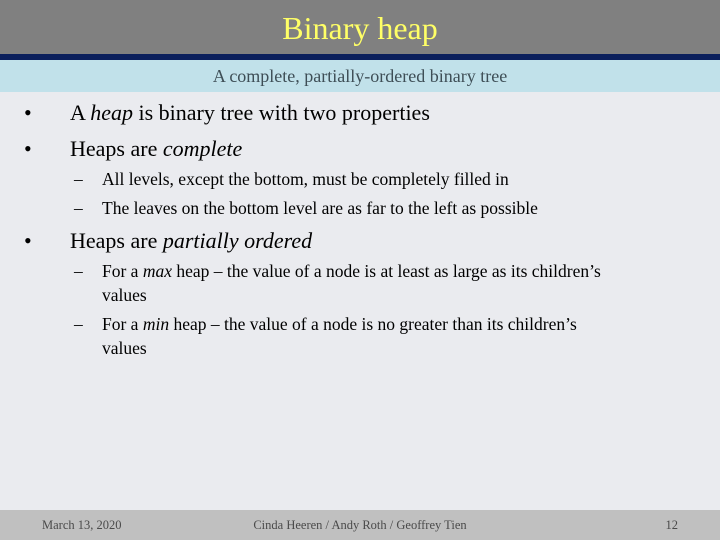 The image size is (720, 540). What do you see at coordinates (237, 240) in the screenshot?
I see `bullet-emphasis: partially ordered` at bounding box center [237, 240].